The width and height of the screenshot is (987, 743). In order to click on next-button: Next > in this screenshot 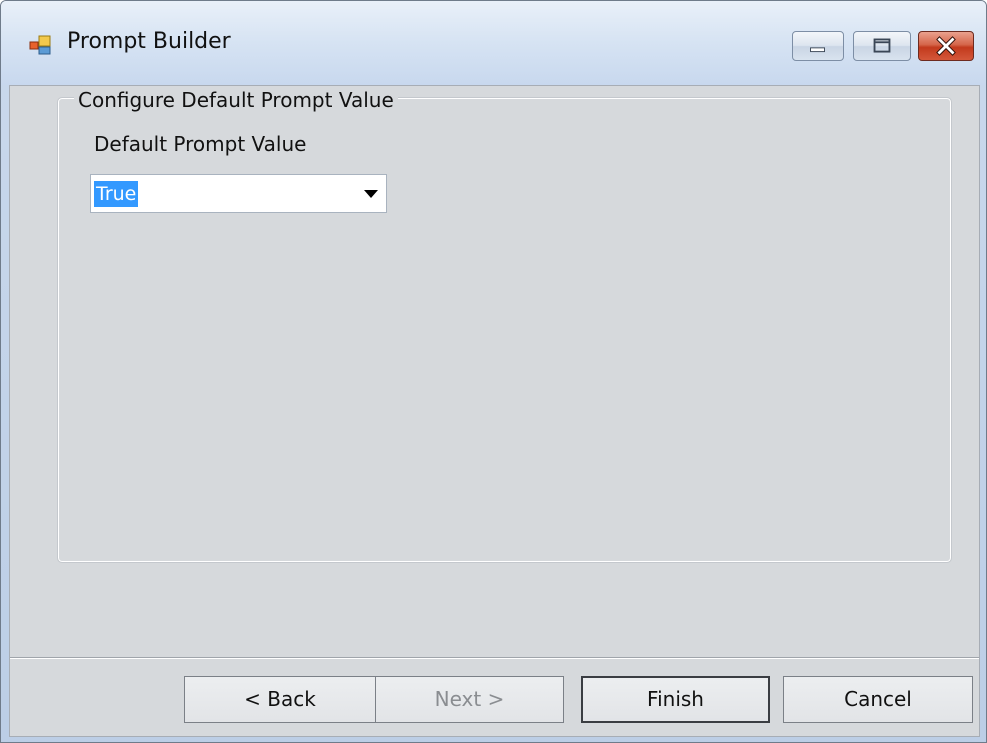, I will do `click(469, 699)`.